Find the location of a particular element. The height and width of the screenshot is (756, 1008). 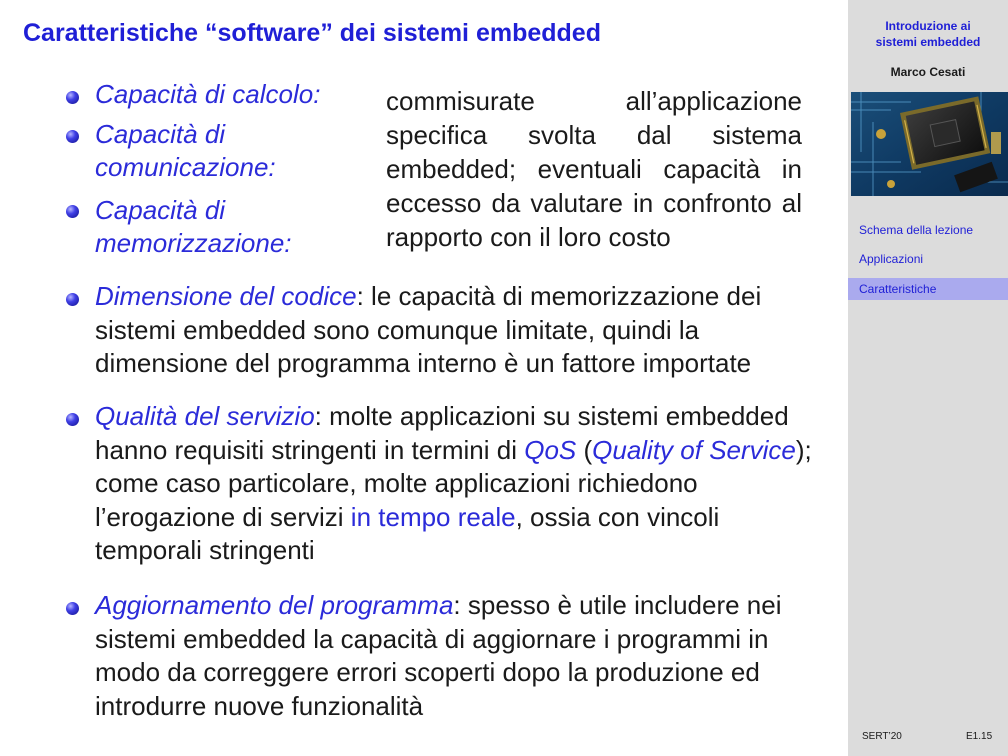

code-size-term: Dimensione del codice is located at coordinates (226, 296).